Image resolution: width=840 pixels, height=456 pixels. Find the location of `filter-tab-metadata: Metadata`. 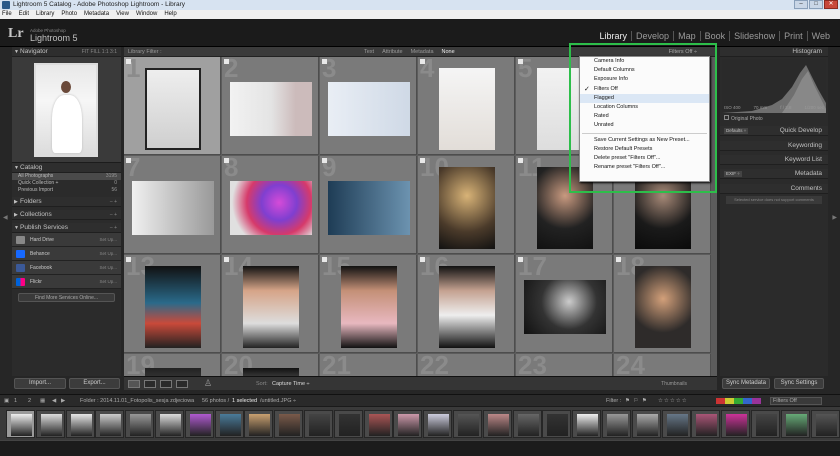

filter-tab-metadata: Metadata is located at coordinates (422, 52).